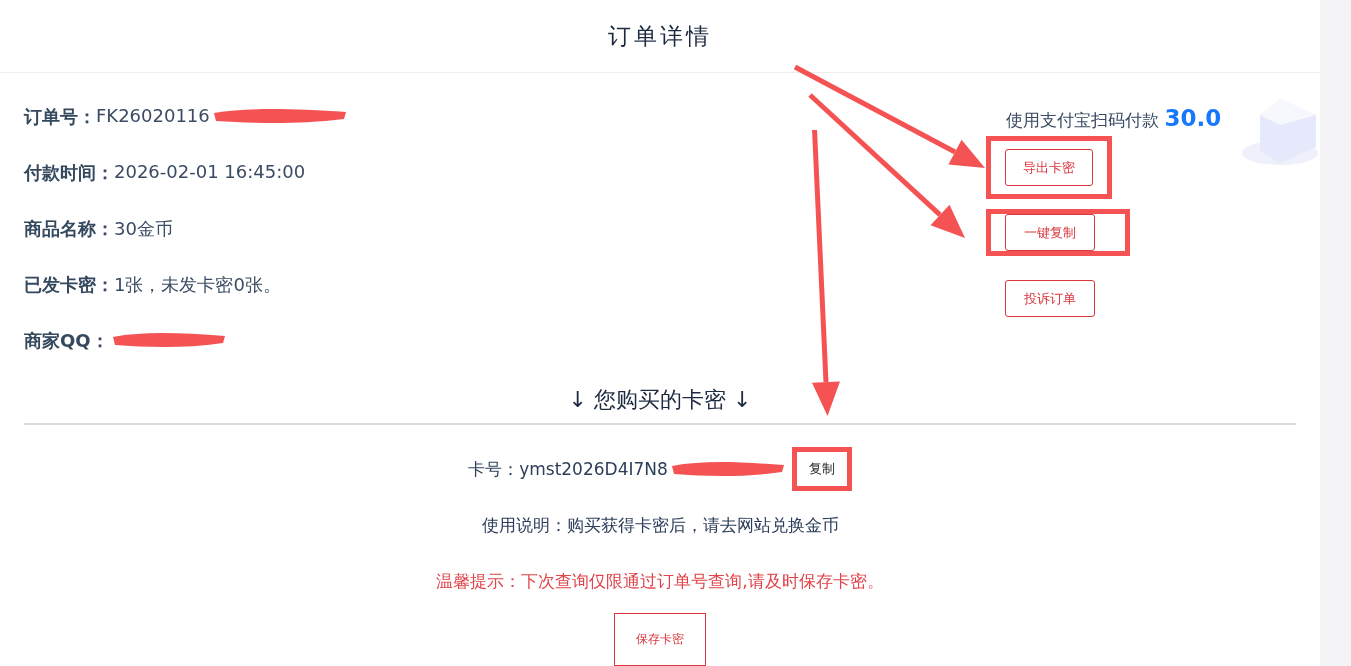 Image resolution: width=1351 pixels, height=666 pixels. Describe the element at coordinates (143, 229) in the screenshot. I see `field-value: 30金币` at that location.